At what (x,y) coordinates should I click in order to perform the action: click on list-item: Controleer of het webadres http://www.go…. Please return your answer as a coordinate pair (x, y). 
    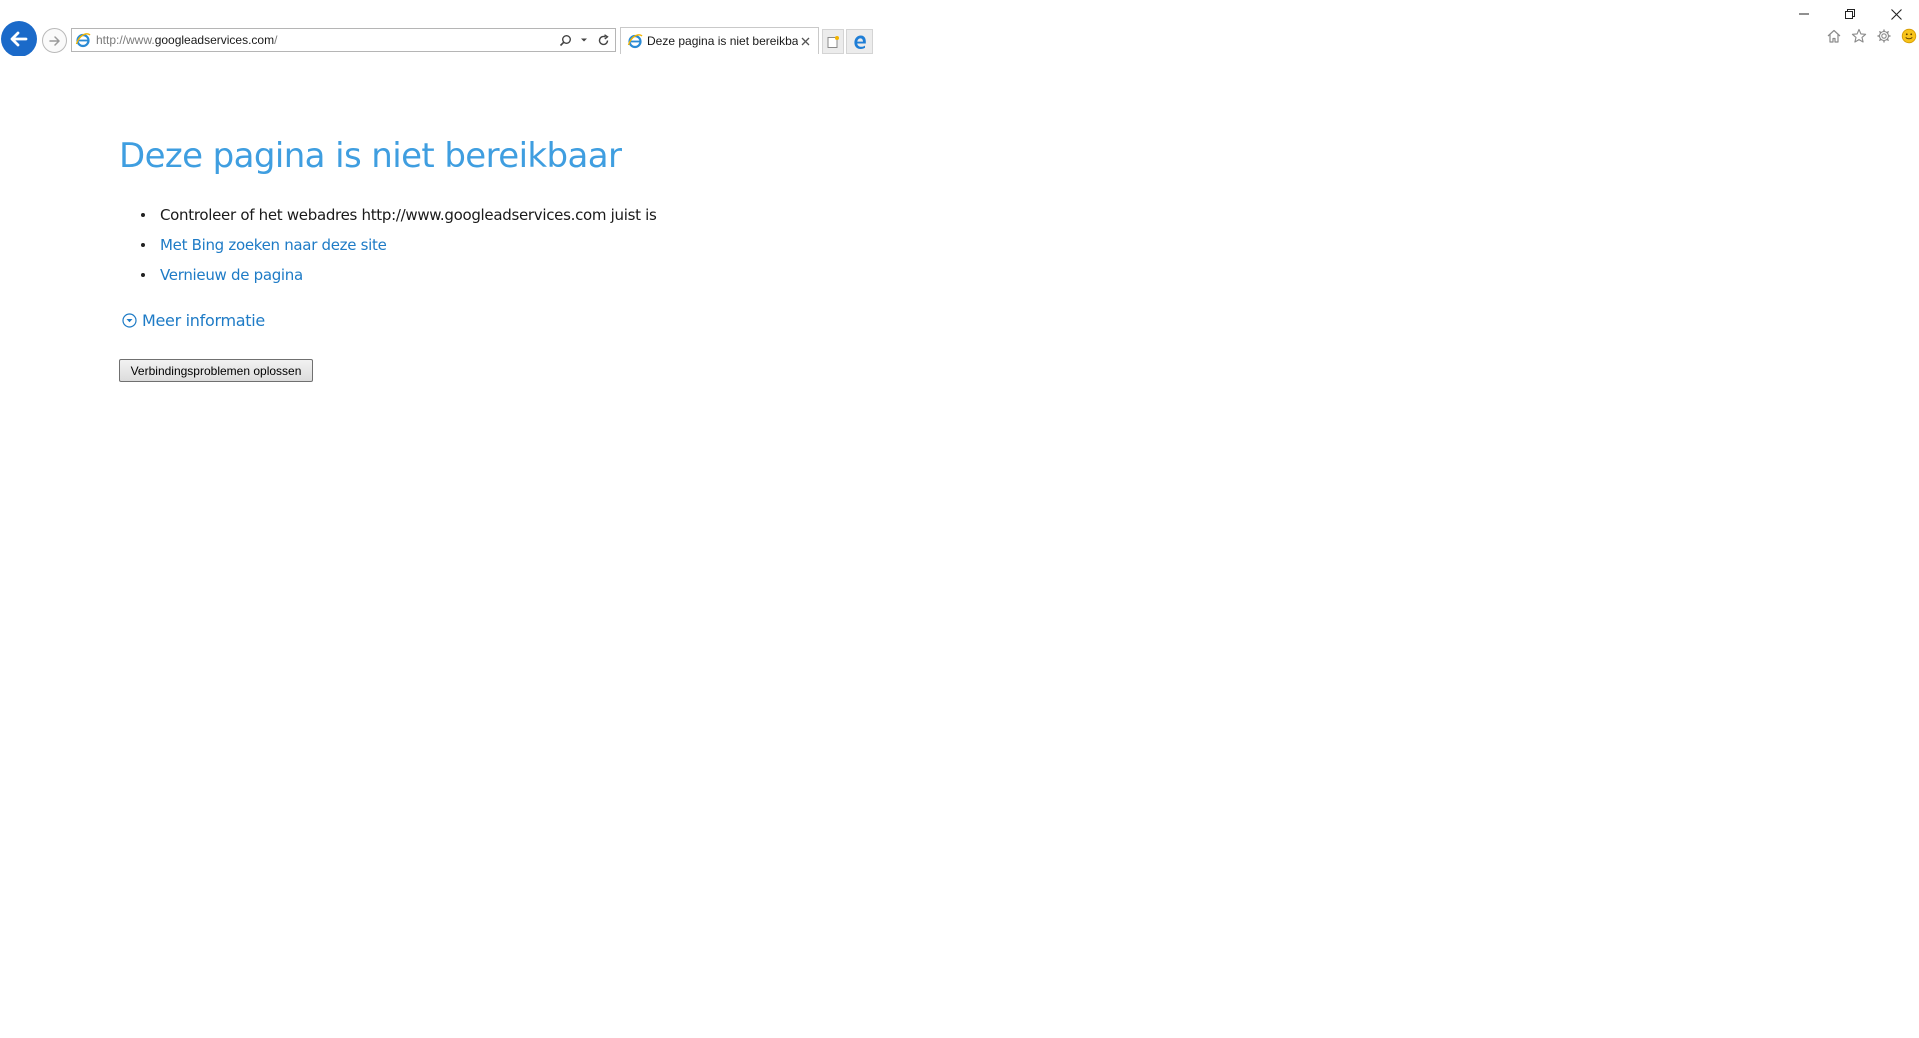
    Looking at the image, I should click on (399, 215).